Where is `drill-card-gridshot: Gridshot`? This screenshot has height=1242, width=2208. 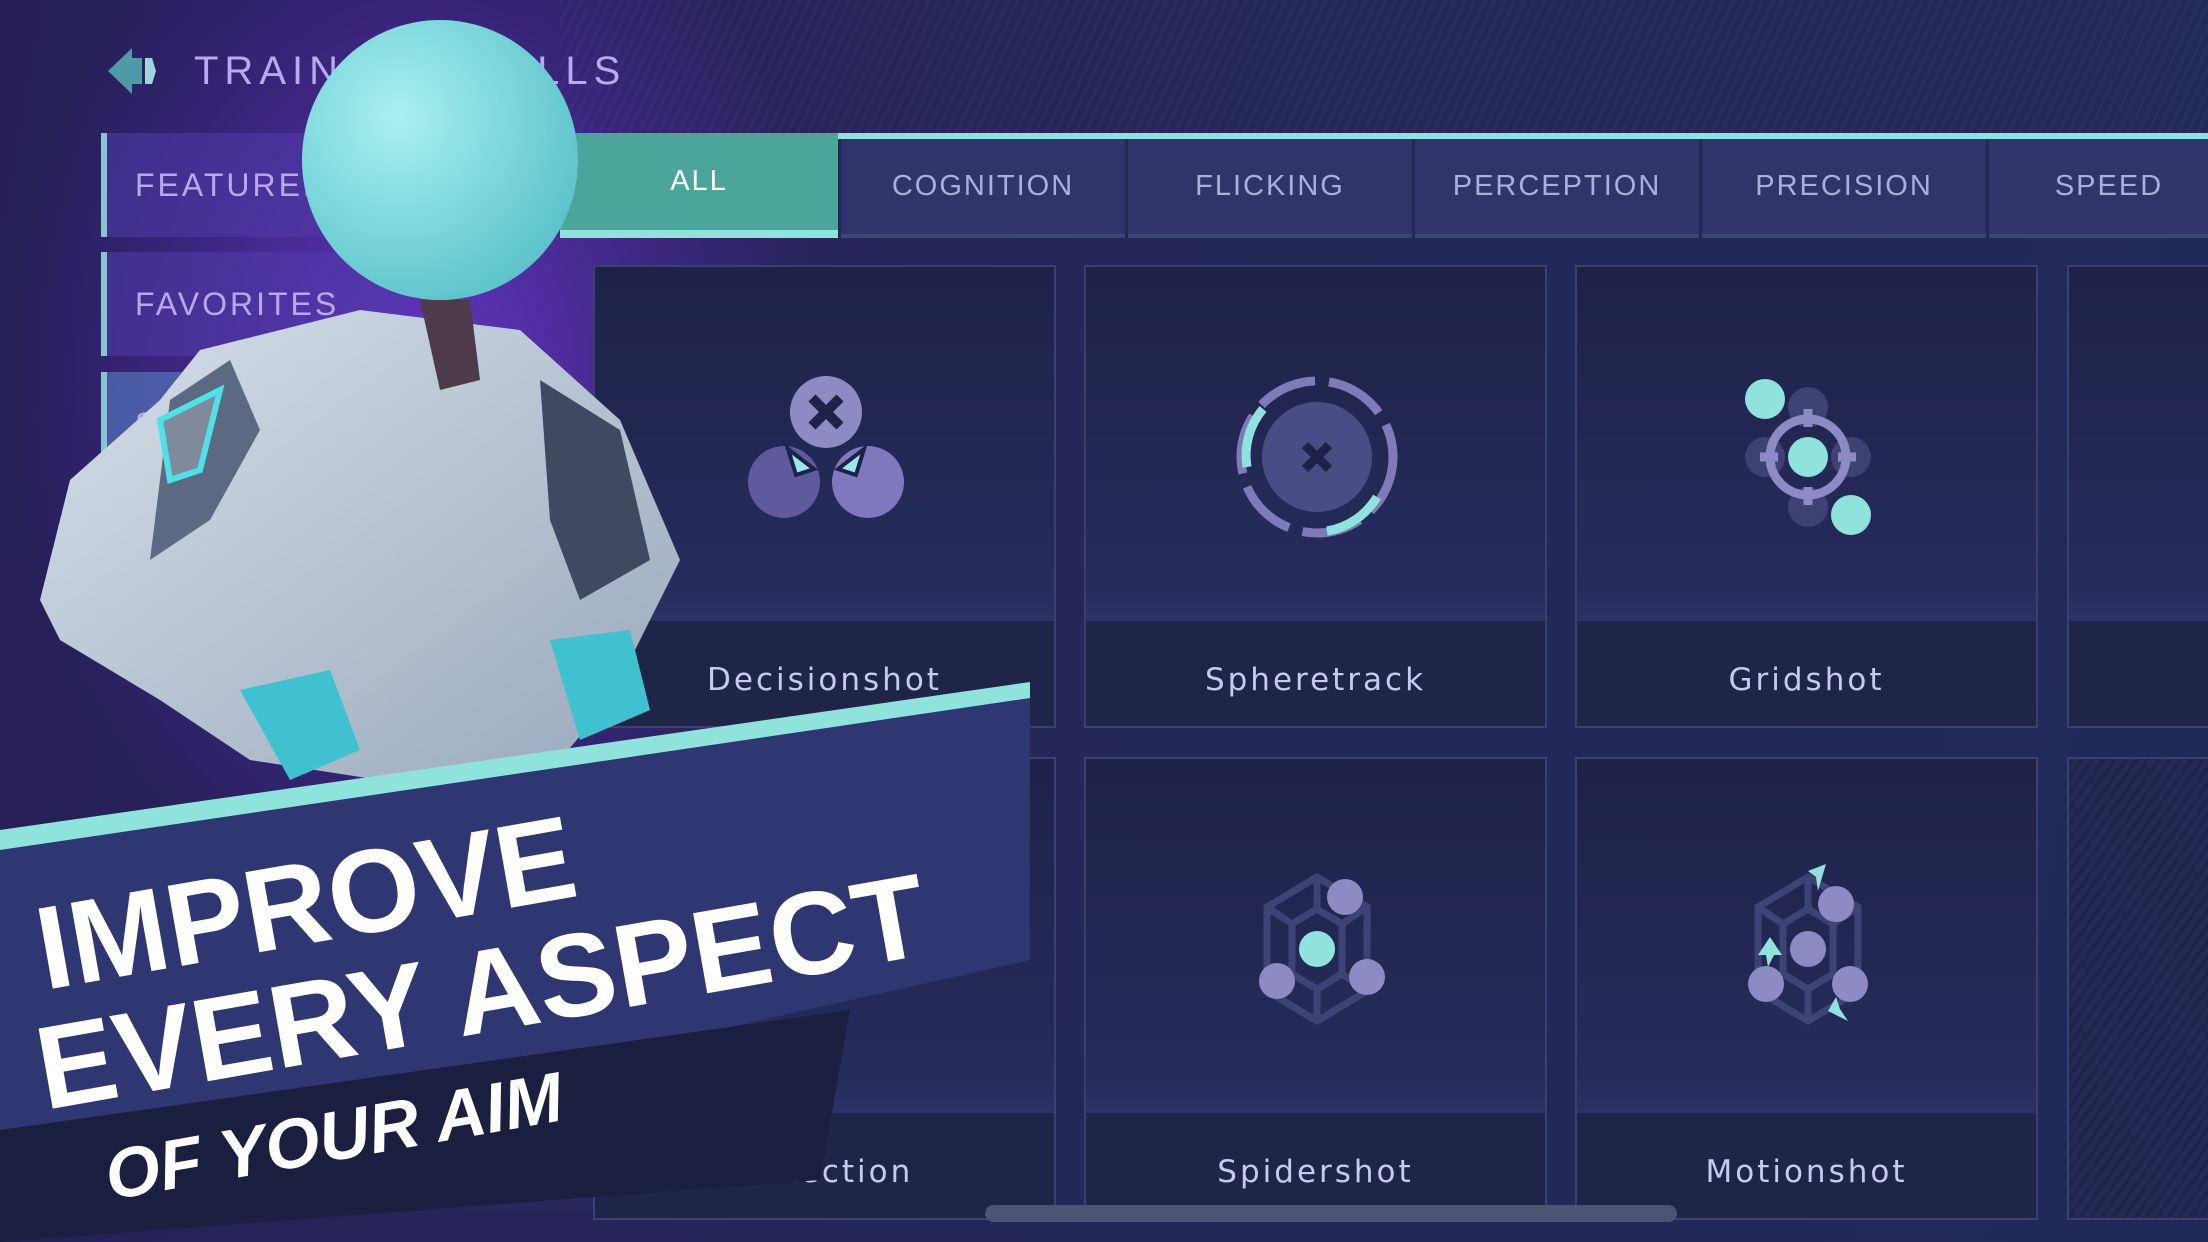 drill-card-gridshot: Gridshot is located at coordinates (1806, 496).